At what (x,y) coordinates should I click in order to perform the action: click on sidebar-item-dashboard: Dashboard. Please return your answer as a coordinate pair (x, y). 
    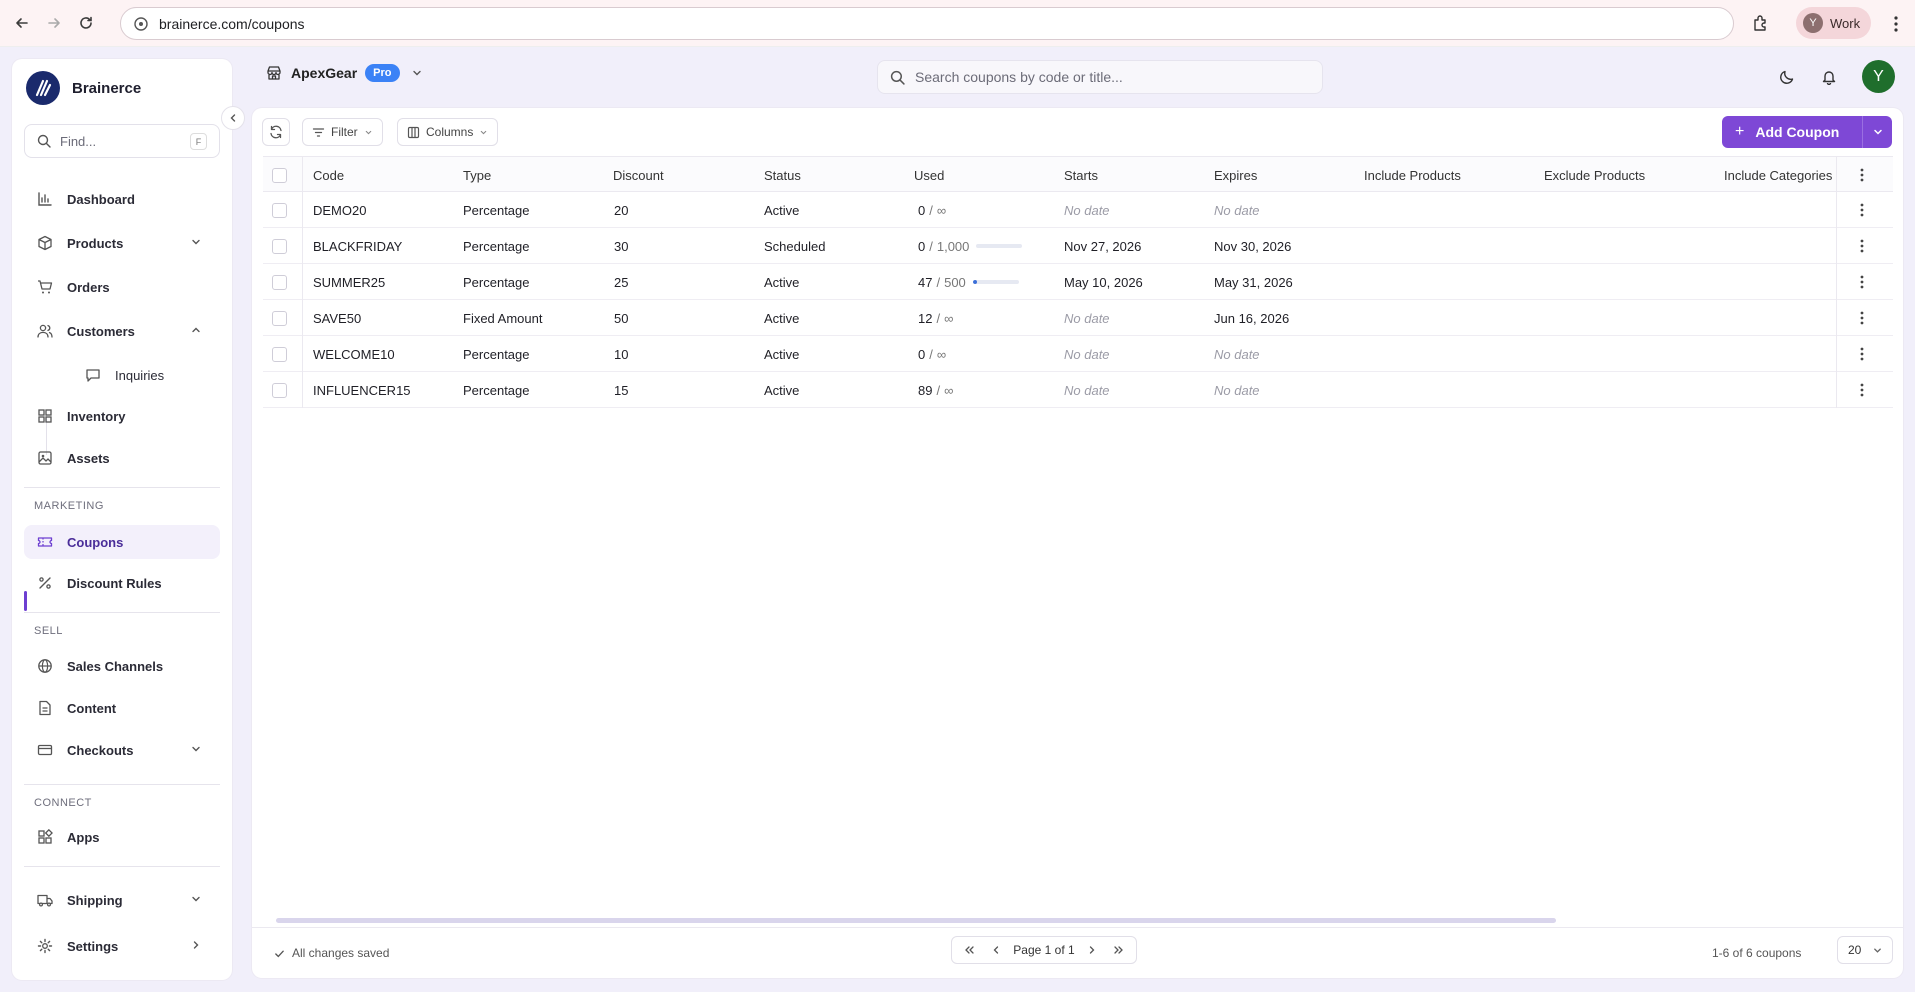
    Looking at the image, I should click on (122, 199).